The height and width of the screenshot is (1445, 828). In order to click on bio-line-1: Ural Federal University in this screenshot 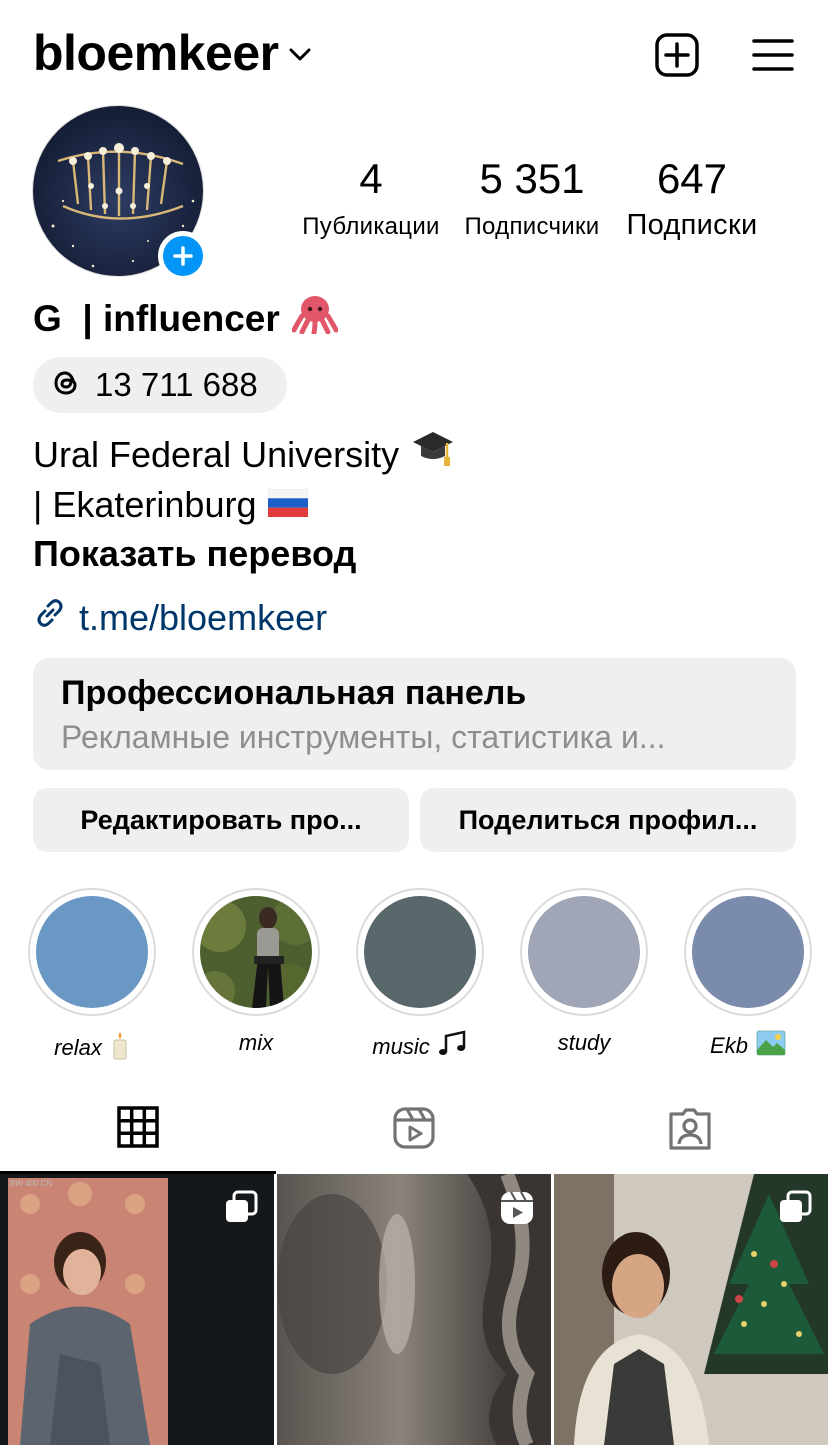, I will do `click(244, 454)`.